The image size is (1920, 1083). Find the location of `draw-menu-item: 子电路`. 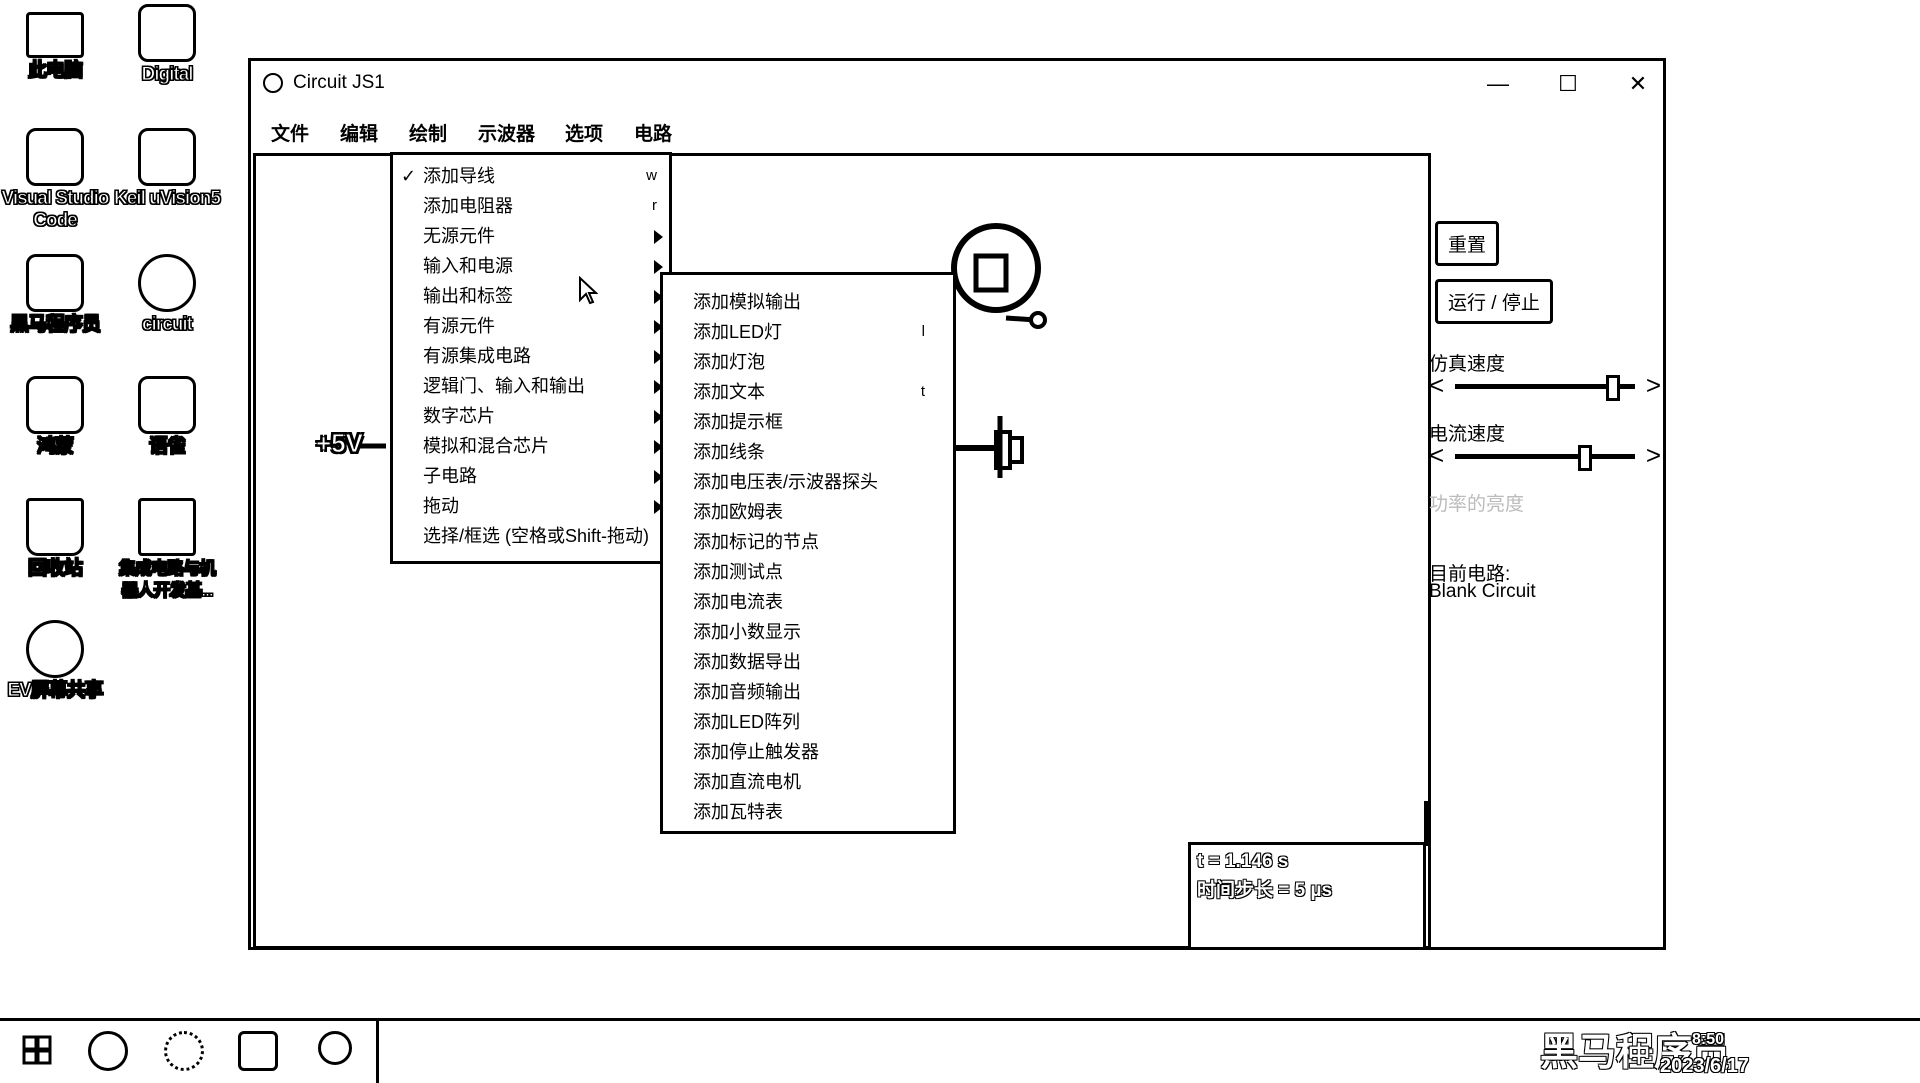

draw-menu-item: 子电路 is located at coordinates (531, 476).